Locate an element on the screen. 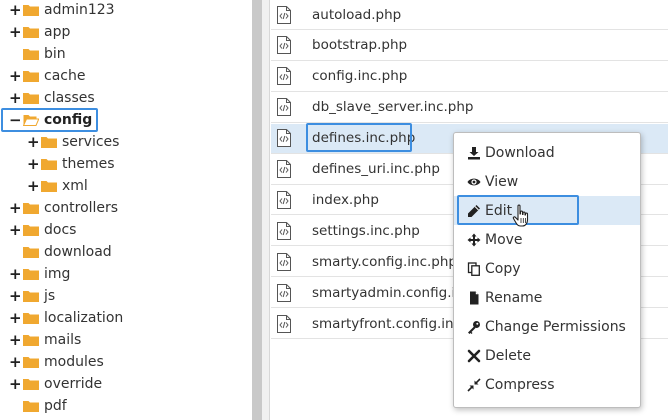  tree-item-label: pdf is located at coordinates (55, 406).